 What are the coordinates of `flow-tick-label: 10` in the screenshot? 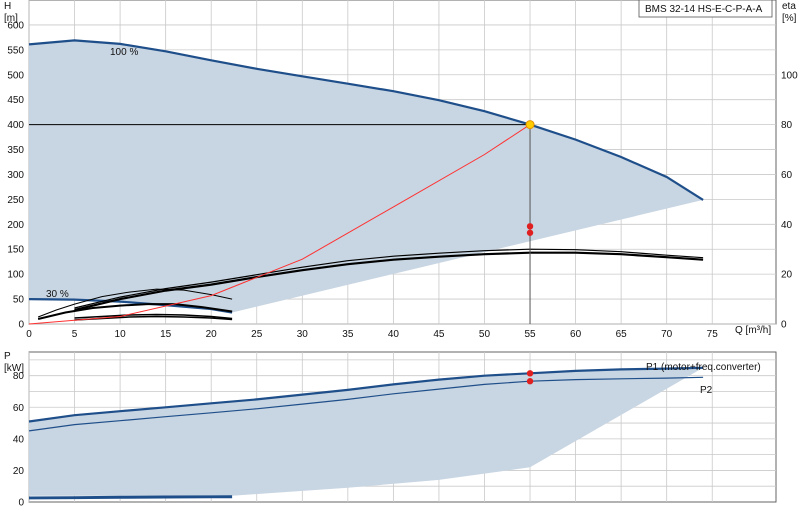 It's located at (121, 334).